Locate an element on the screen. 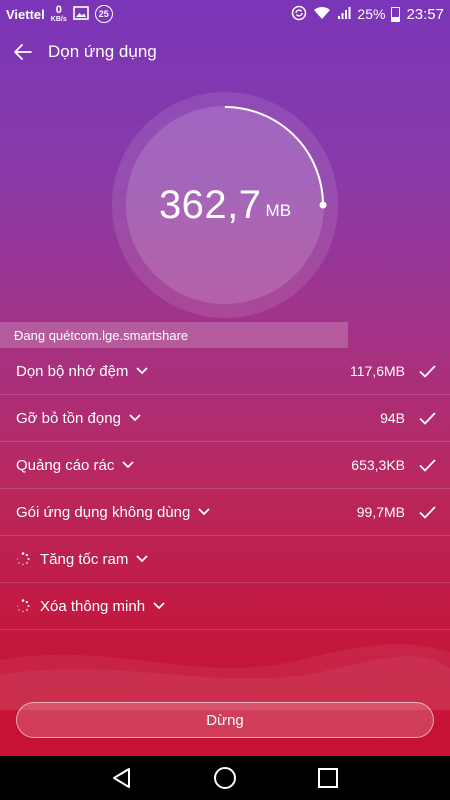 This screenshot has height=800, width=450. circle-home-icon is located at coordinates (224, 778).